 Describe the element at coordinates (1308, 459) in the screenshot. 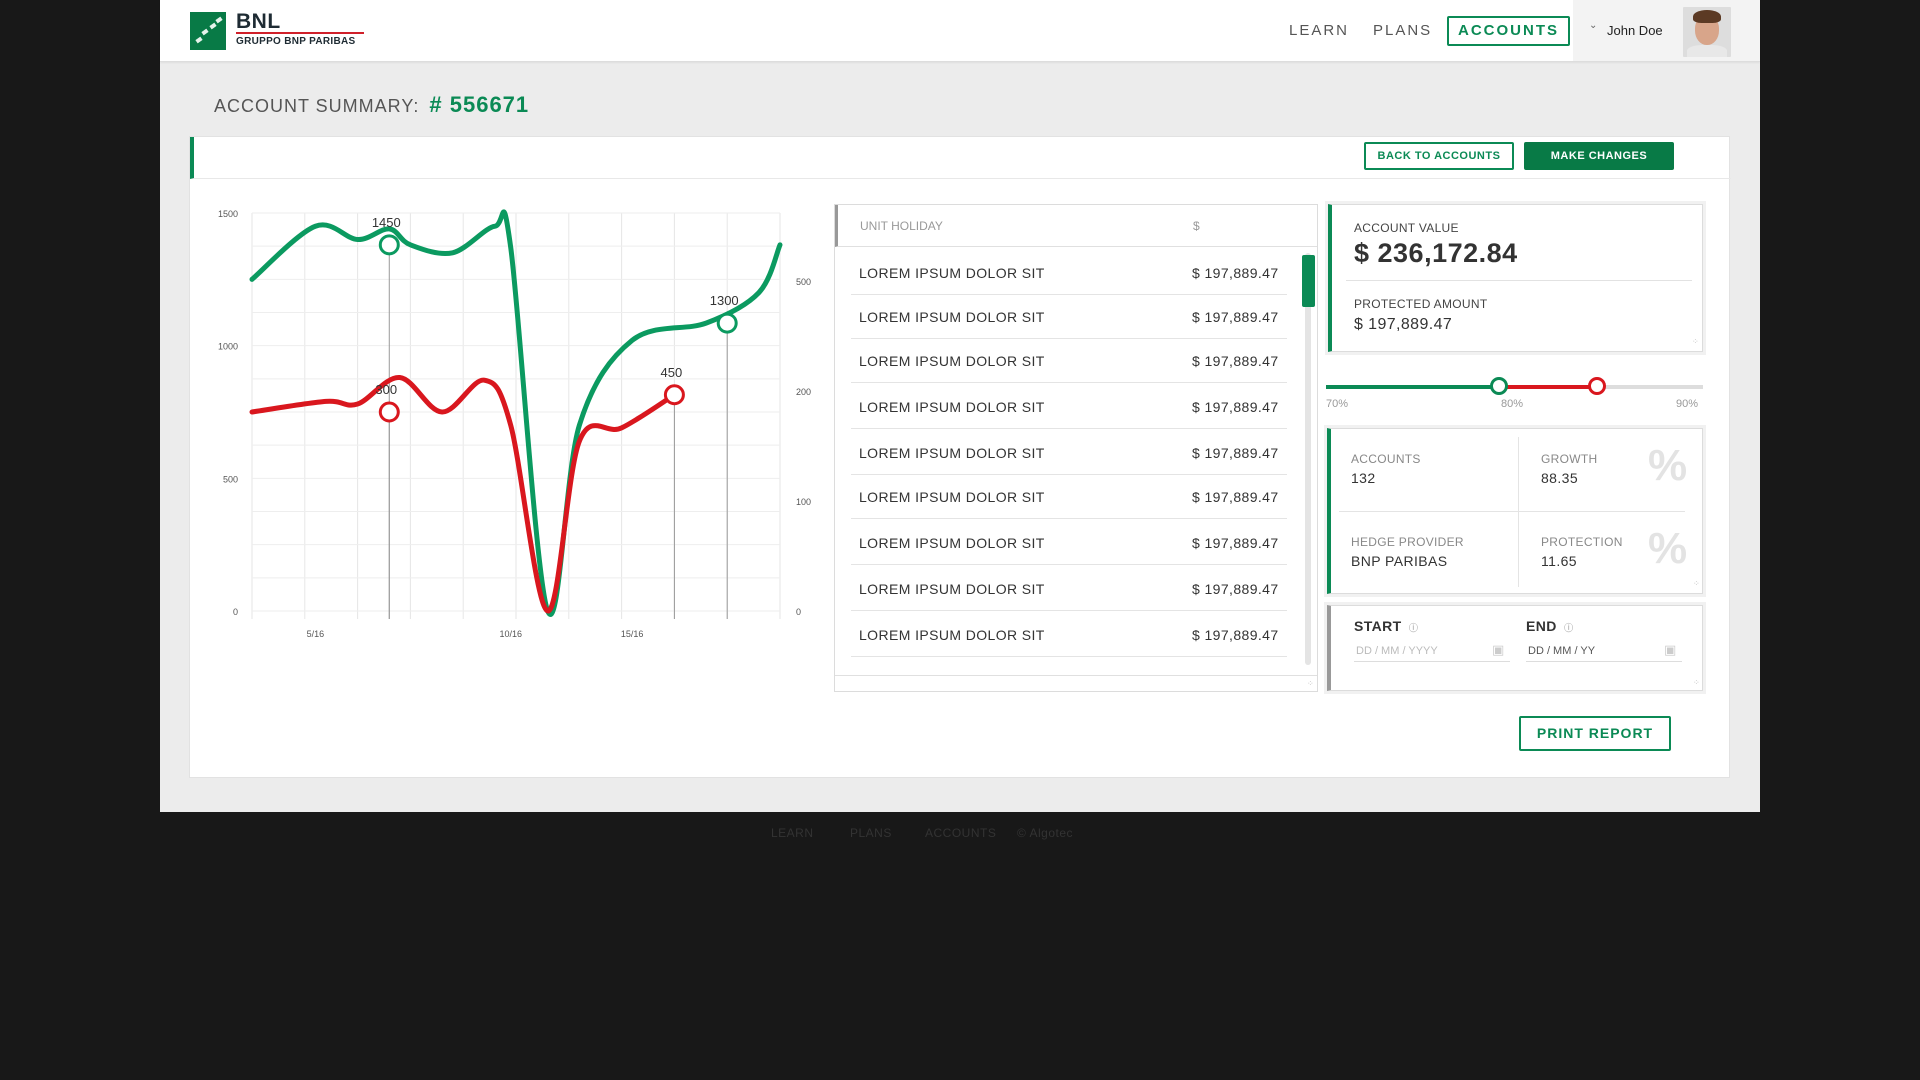

I see `table-scrollbar-track` at that location.